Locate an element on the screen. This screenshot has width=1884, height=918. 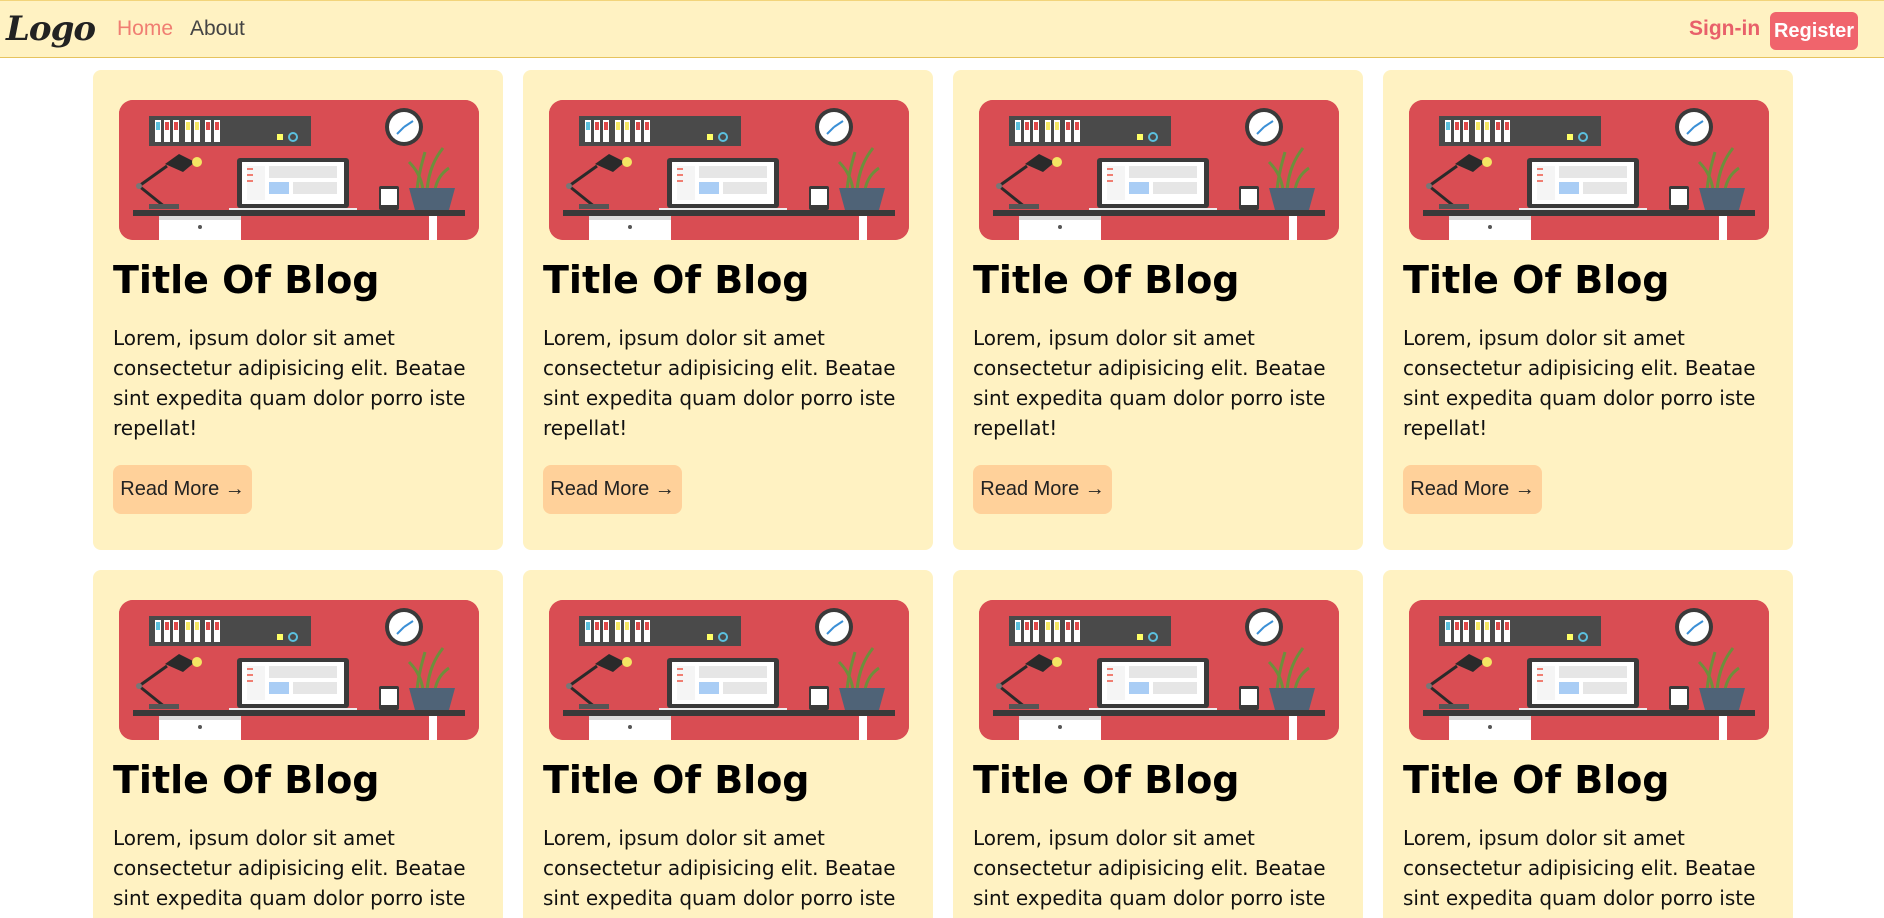
nav-link-home: Home is located at coordinates (145, 29).